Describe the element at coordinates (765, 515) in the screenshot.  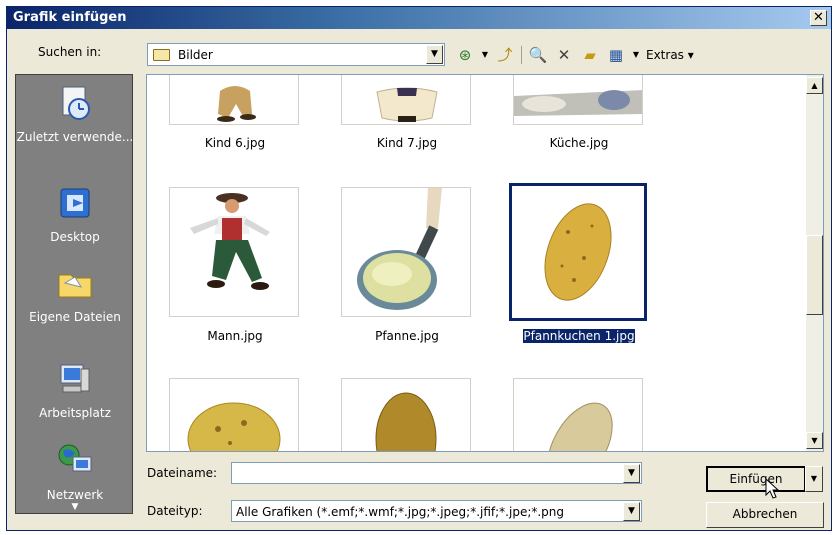
I see `cancel-button: Abbrechen` at that location.